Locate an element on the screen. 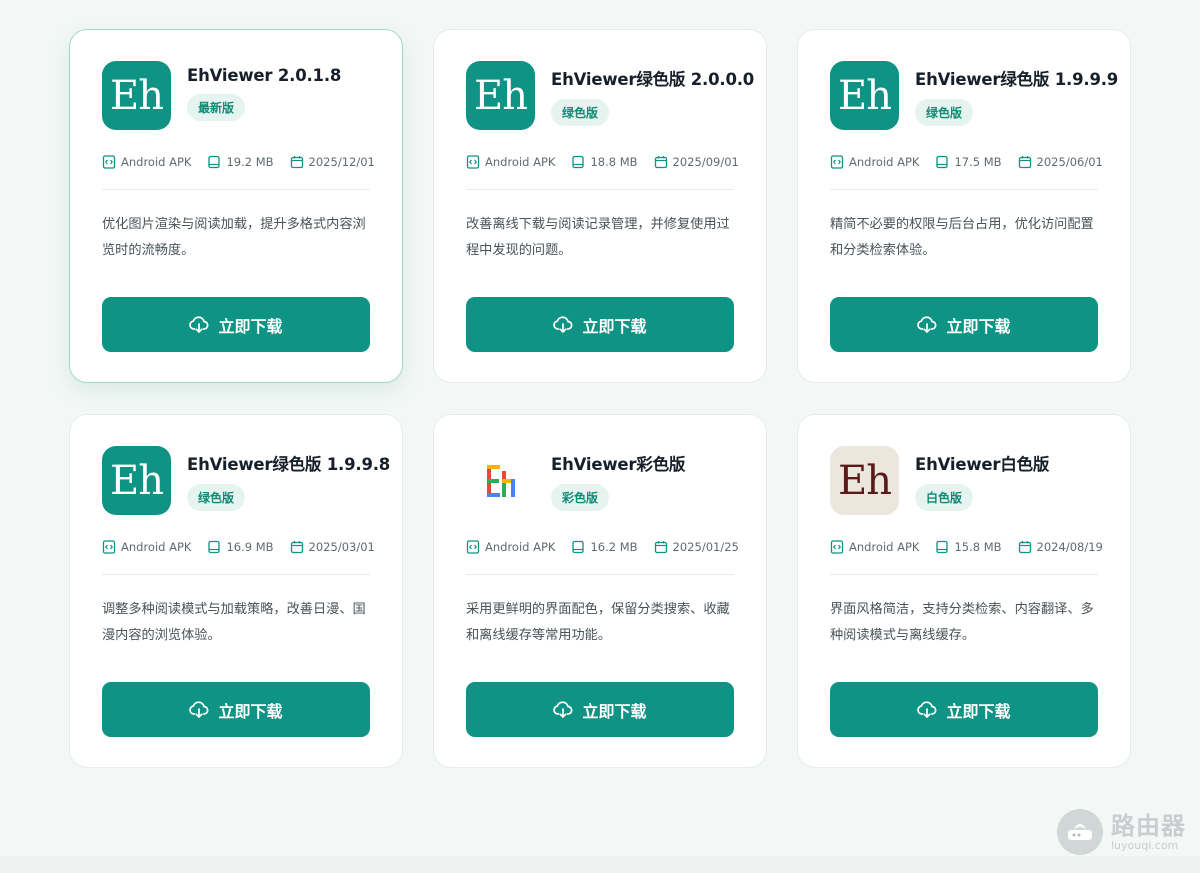  date-text: 2024/08/19 is located at coordinates (1069, 547).